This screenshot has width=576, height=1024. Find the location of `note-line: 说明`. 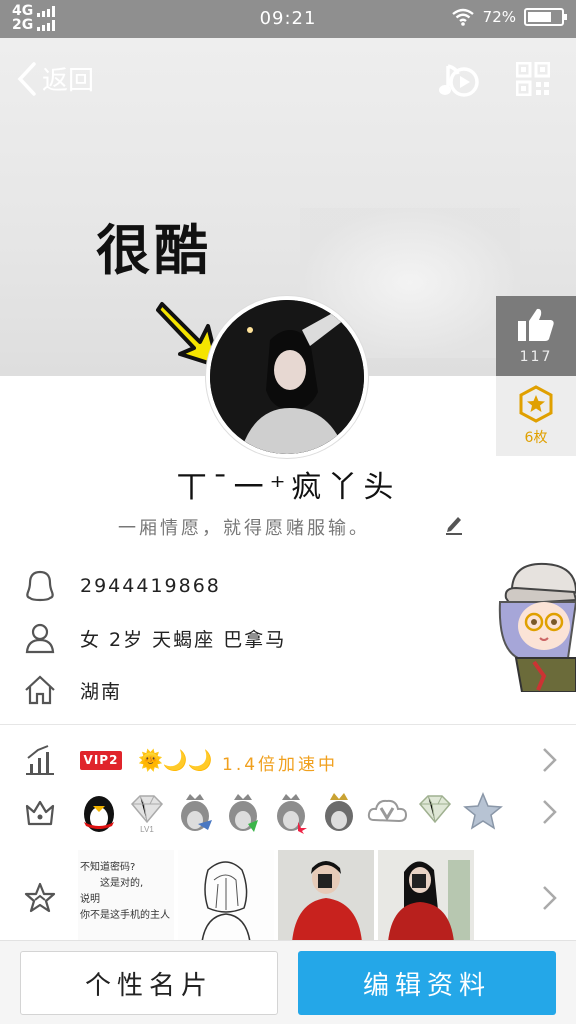

note-line: 说明 is located at coordinates (90, 899).